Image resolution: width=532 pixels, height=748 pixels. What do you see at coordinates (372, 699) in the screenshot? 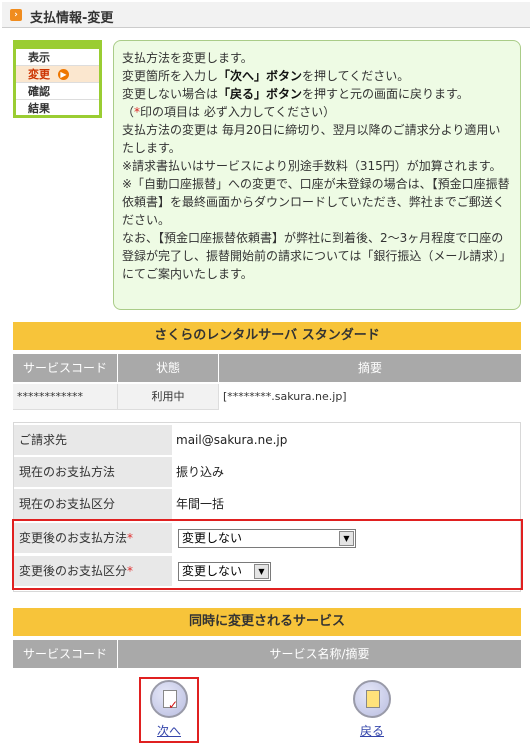
I see `back-icon` at bounding box center [372, 699].